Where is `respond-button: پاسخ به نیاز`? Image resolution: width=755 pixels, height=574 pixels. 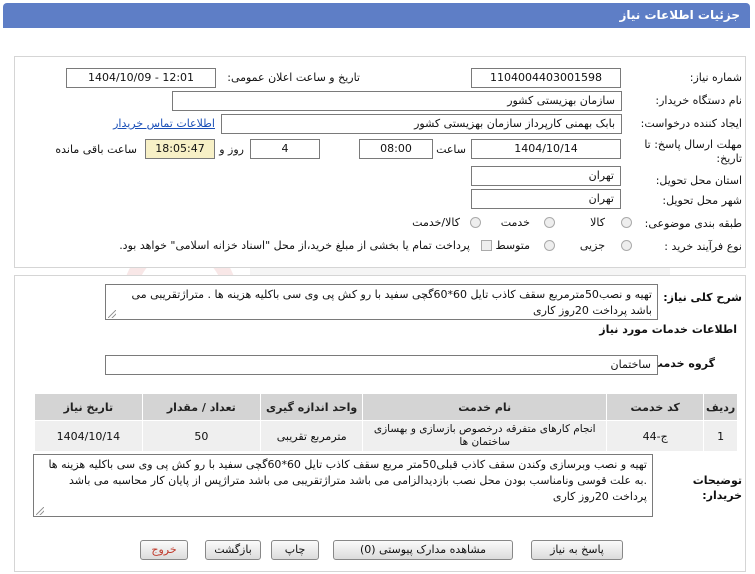
respond-button: پاسخ به نیاز is located at coordinates (577, 550).